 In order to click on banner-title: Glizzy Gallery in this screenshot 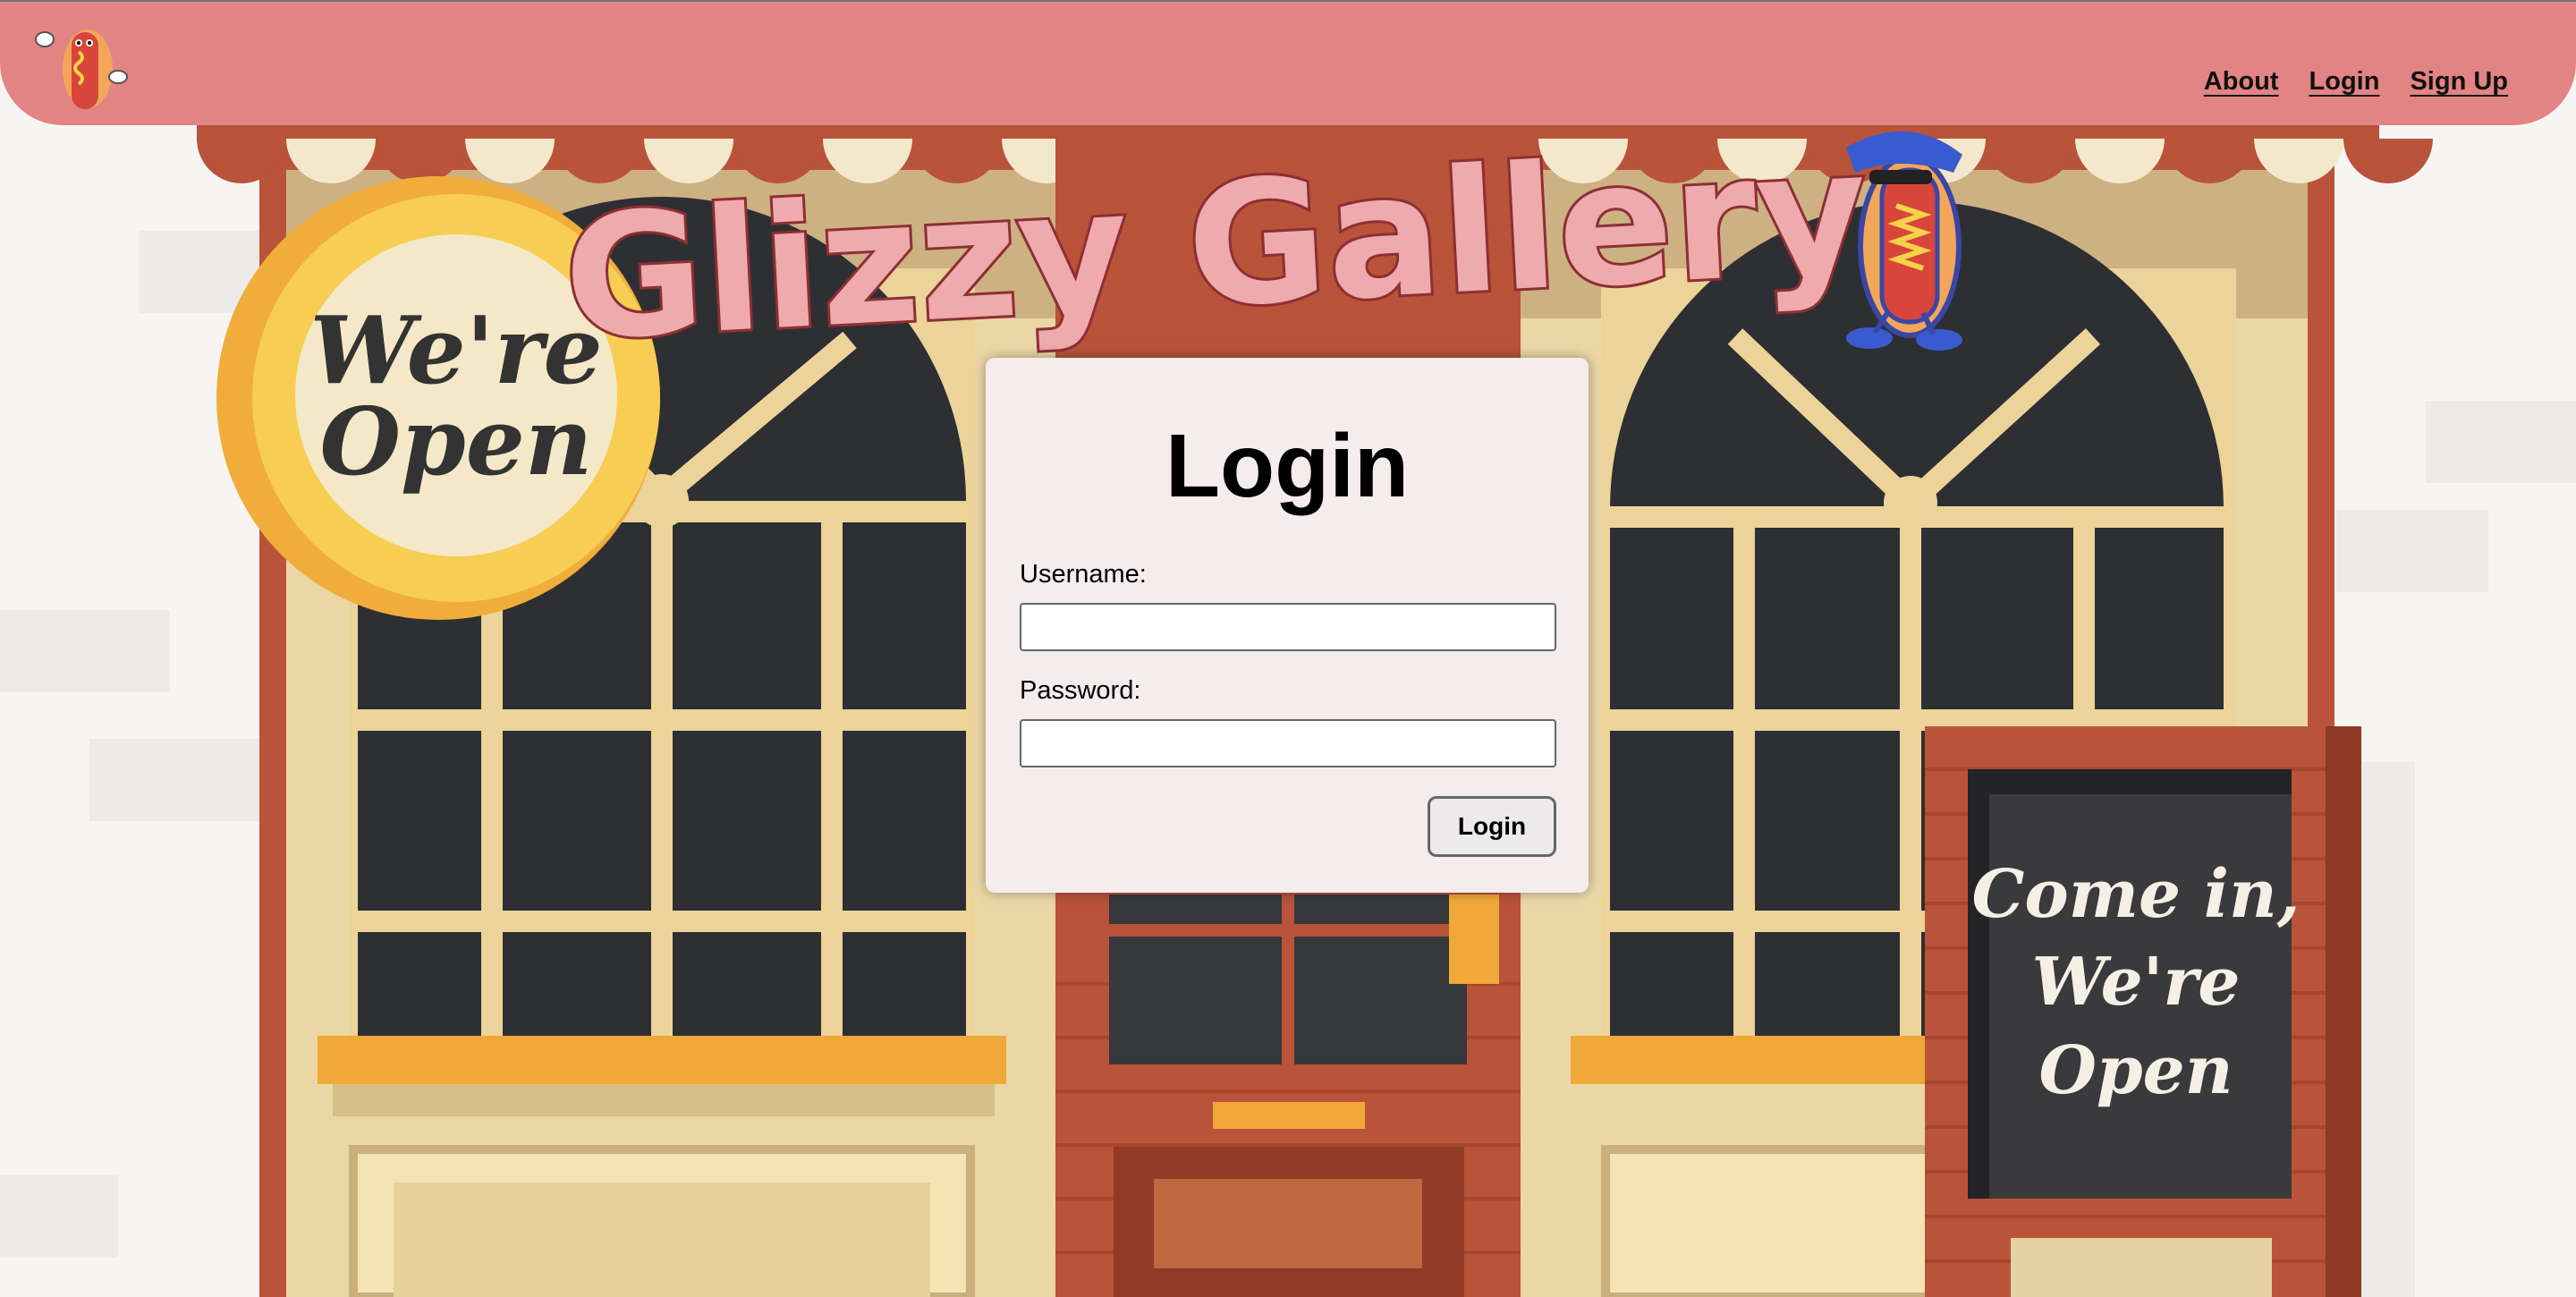, I will do `click(1215, 245)`.